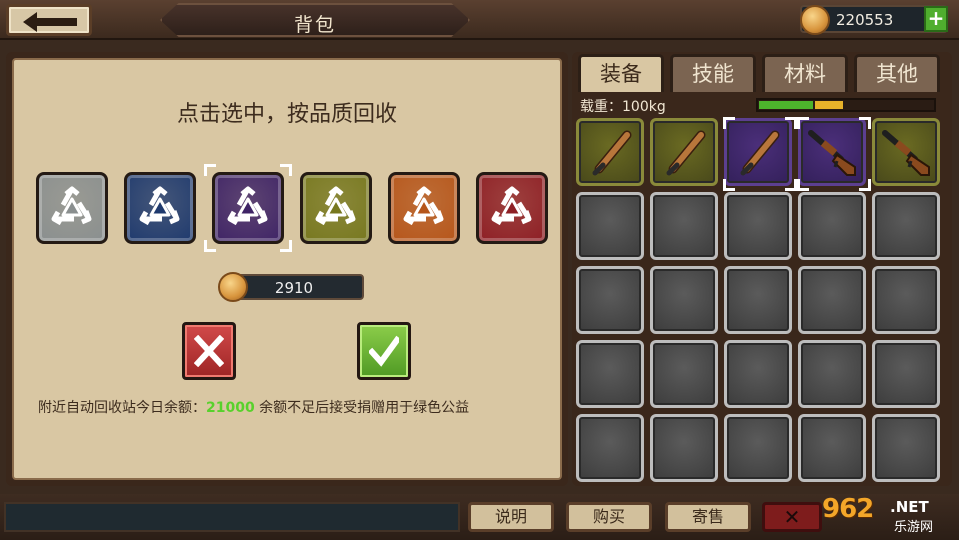 This screenshot has width=959, height=540. I want to click on weight-label: 载重：100kg, so click(623, 107).